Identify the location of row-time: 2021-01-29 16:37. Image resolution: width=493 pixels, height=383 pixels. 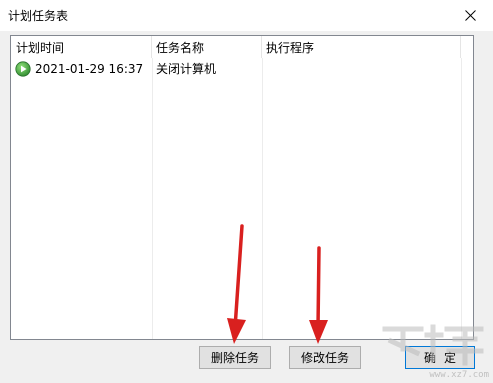
(89, 69).